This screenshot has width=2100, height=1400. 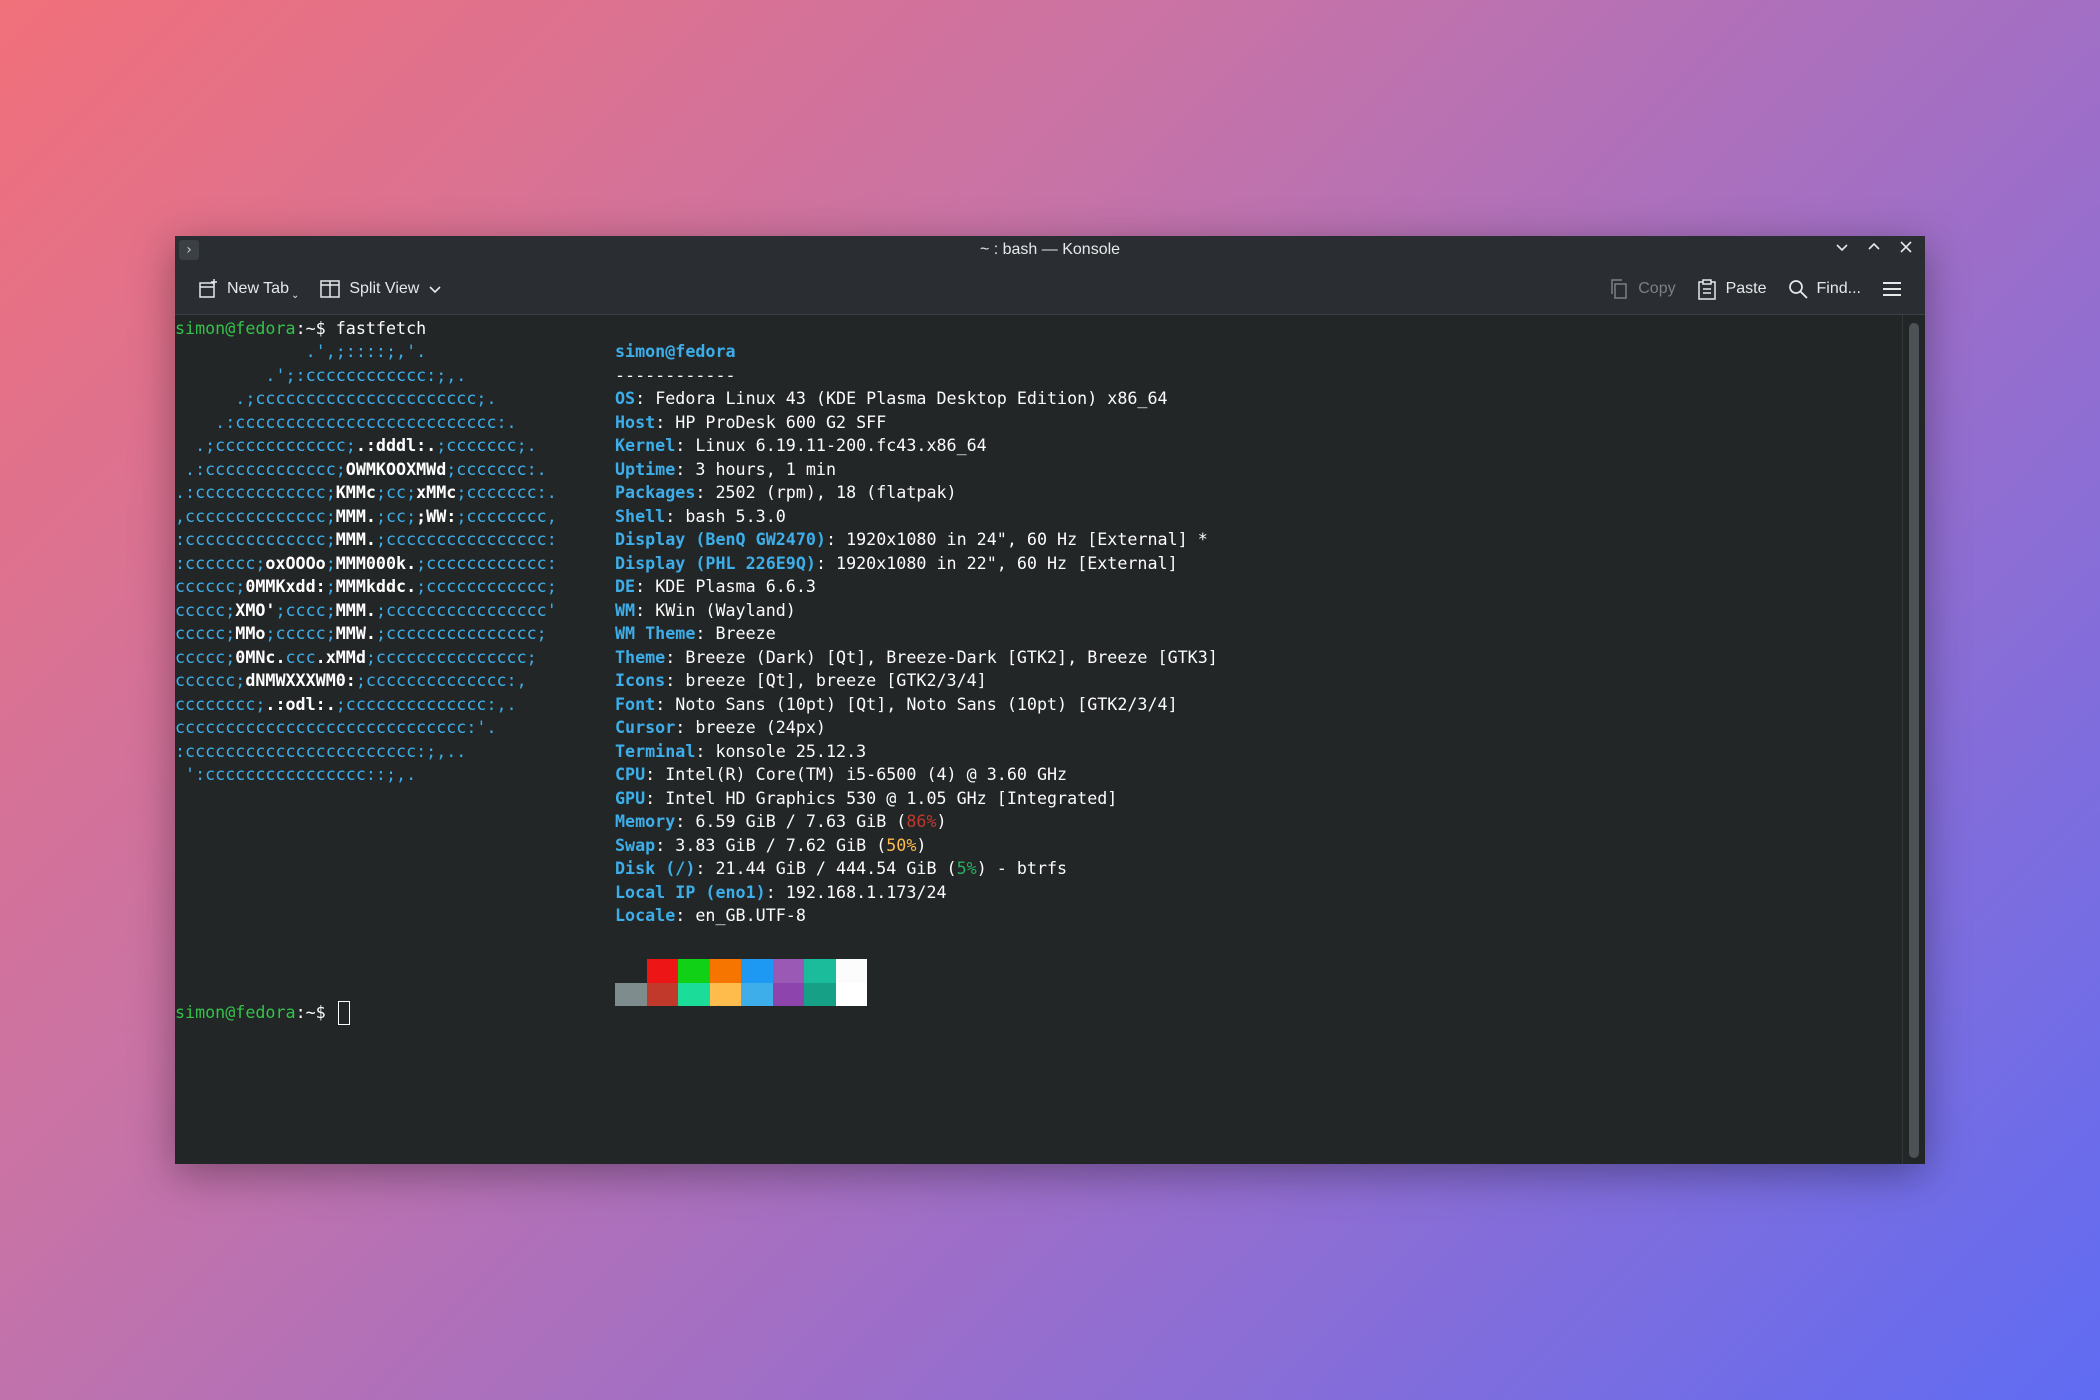 I want to click on maximize-button, so click(x=1874, y=250).